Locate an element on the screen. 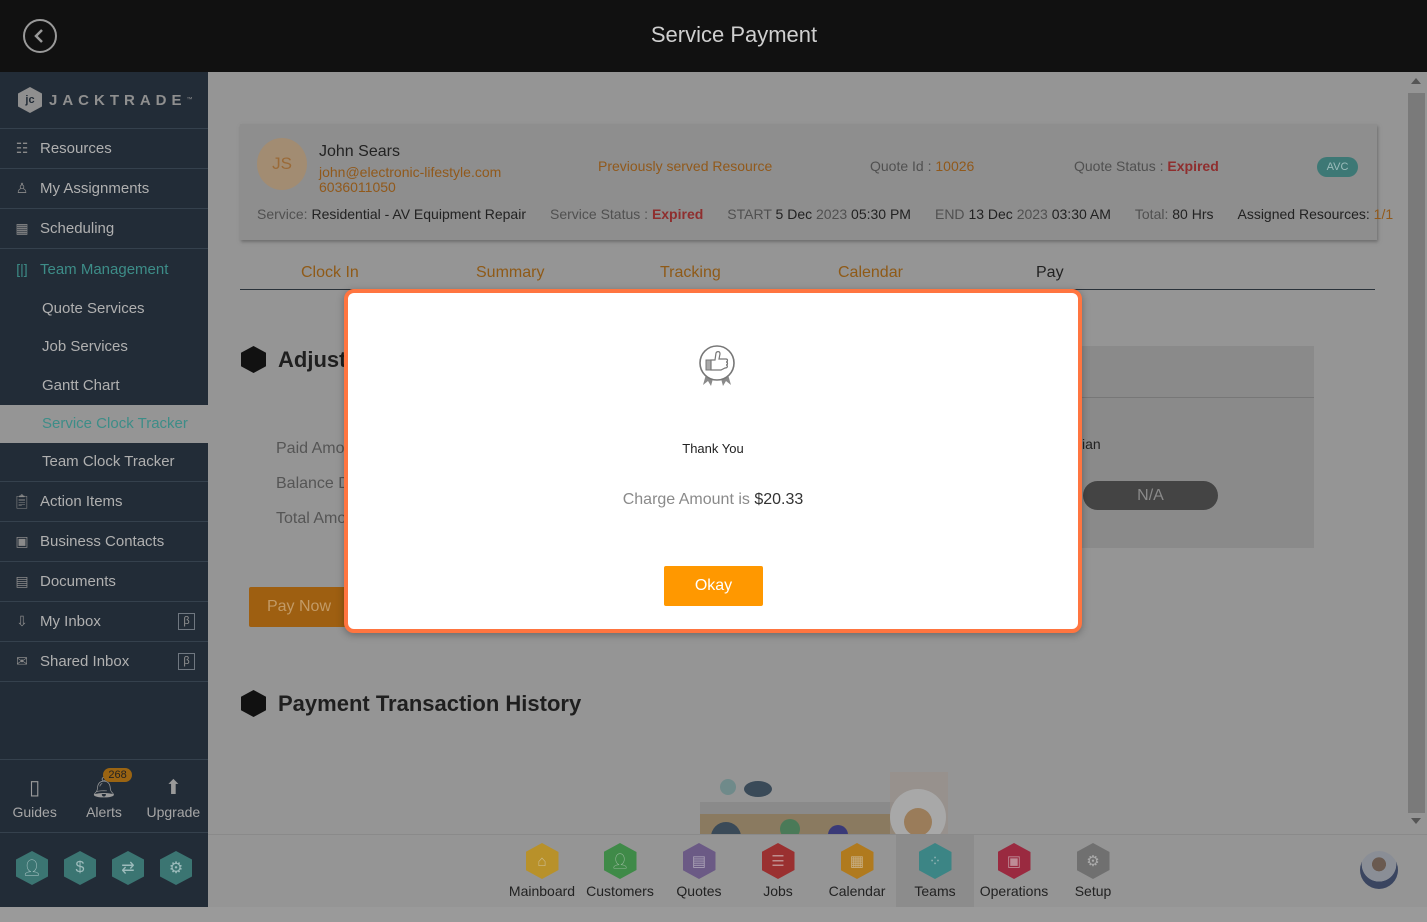 Image resolution: width=1427 pixels, height=922 pixels. quote-id: Quote Id : 10026 is located at coordinates (922, 166).